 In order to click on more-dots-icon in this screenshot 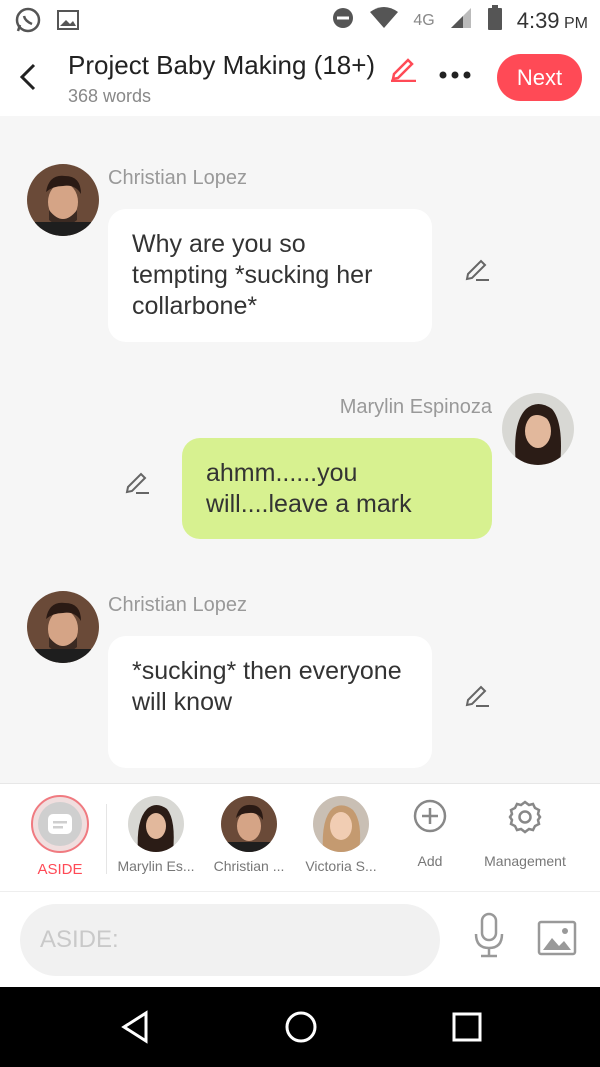, I will do `click(455, 75)`.